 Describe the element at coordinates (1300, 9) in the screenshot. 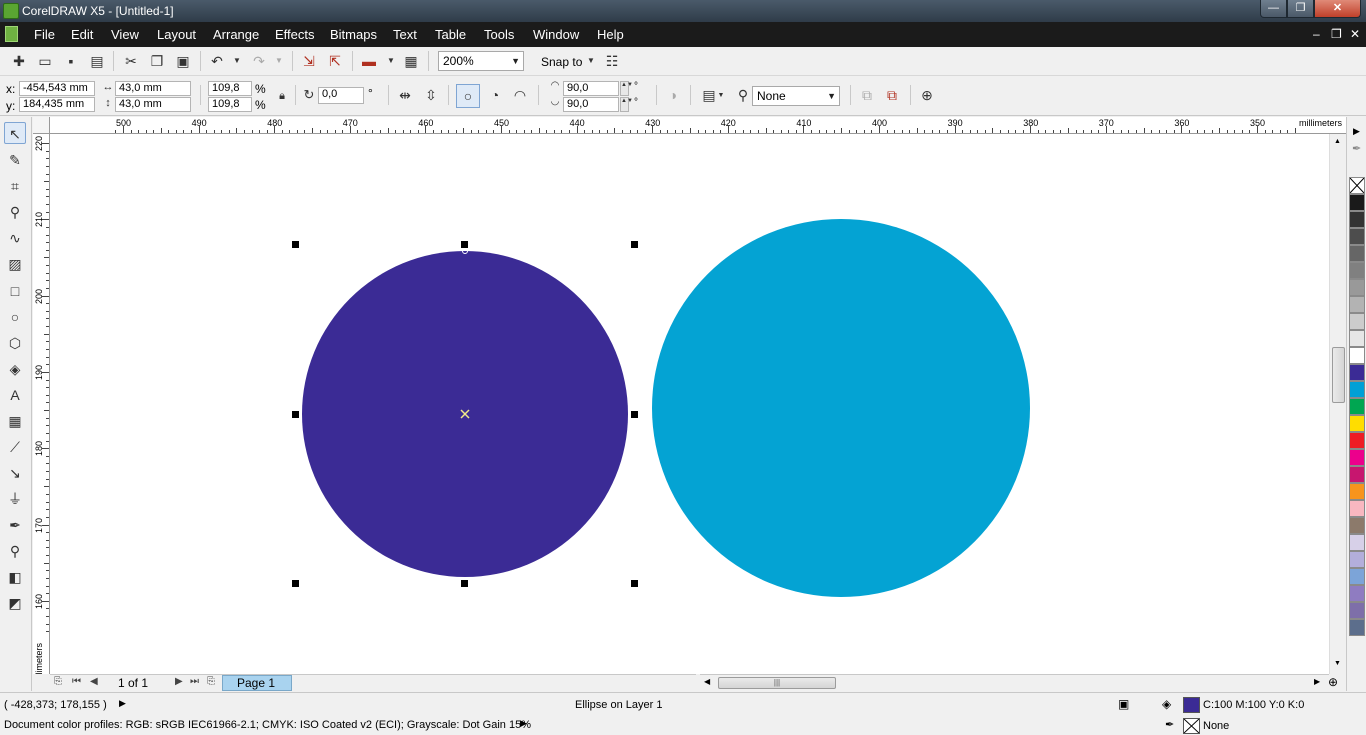

I see `maximize-button: ❐` at that location.